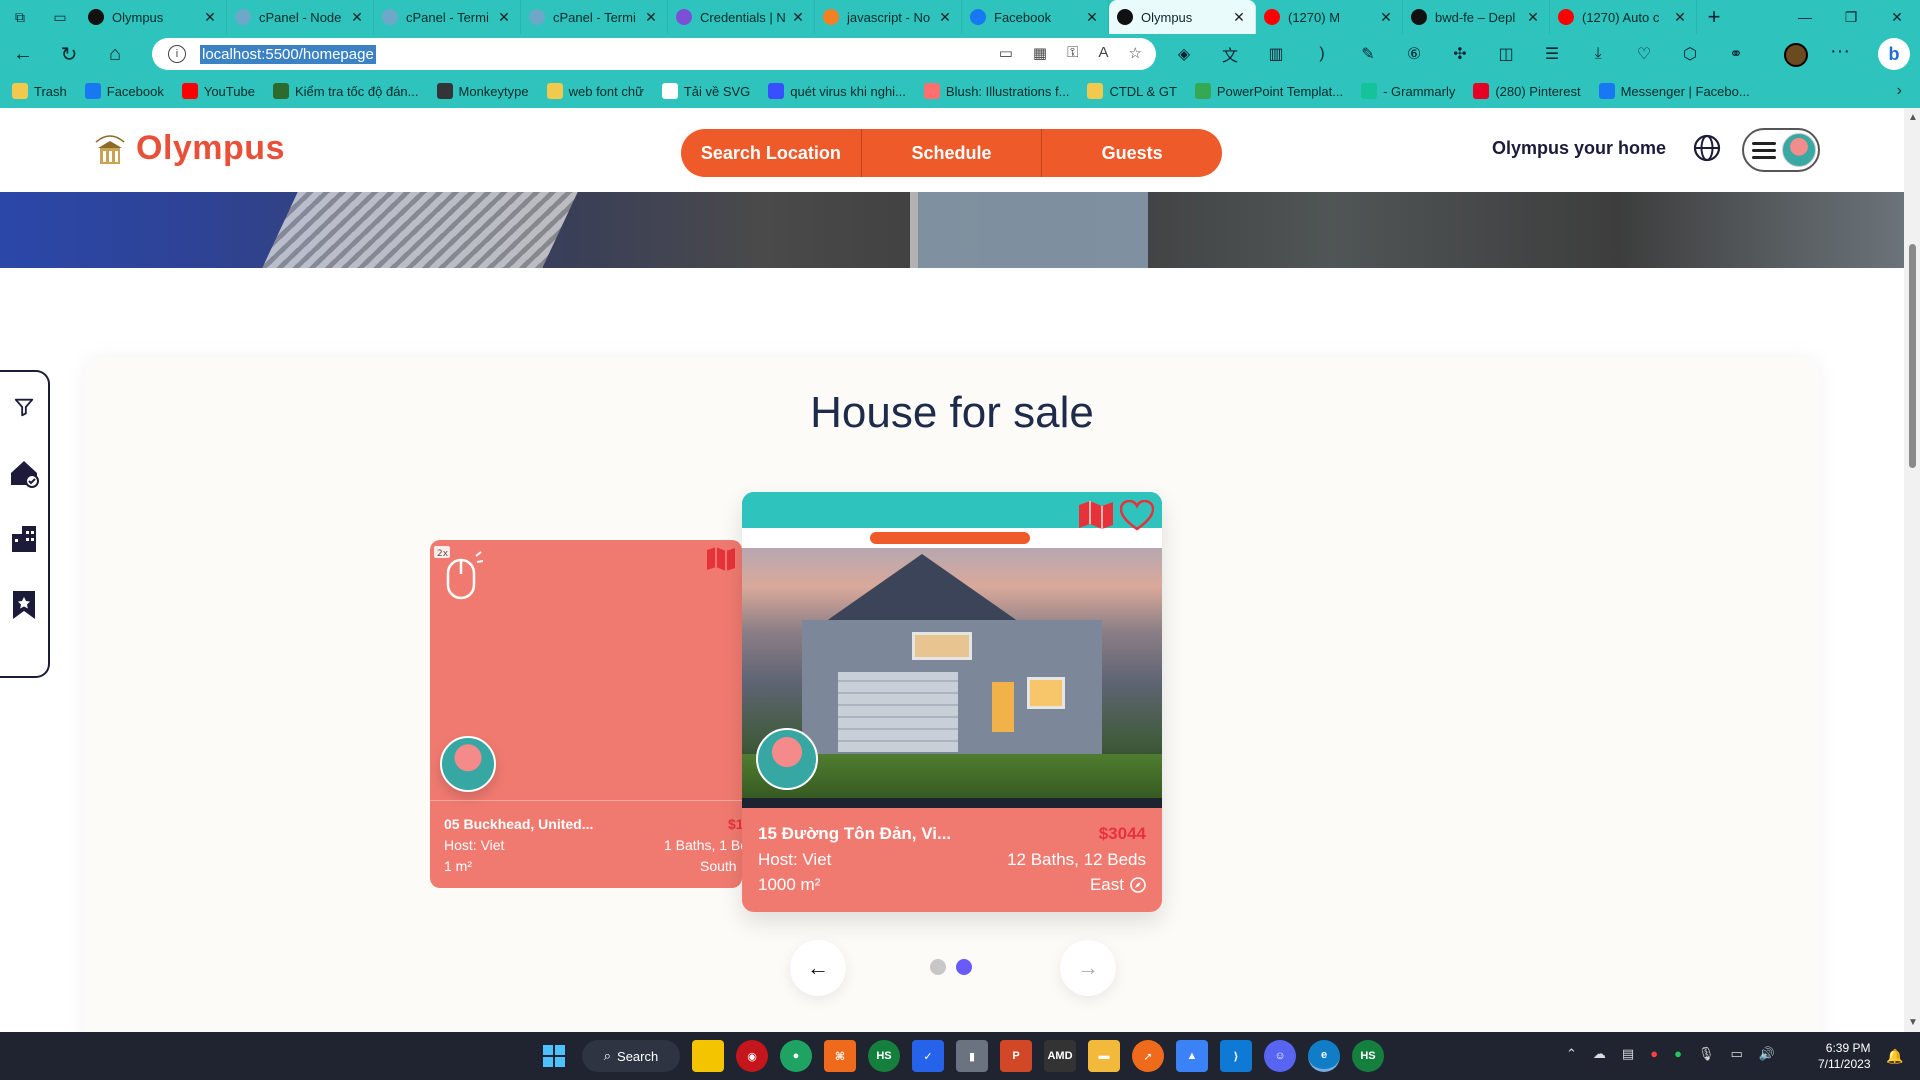 The image size is (1920, 1080). I want to click on hs-app-icon-2: HS, so click(1368, 1056).